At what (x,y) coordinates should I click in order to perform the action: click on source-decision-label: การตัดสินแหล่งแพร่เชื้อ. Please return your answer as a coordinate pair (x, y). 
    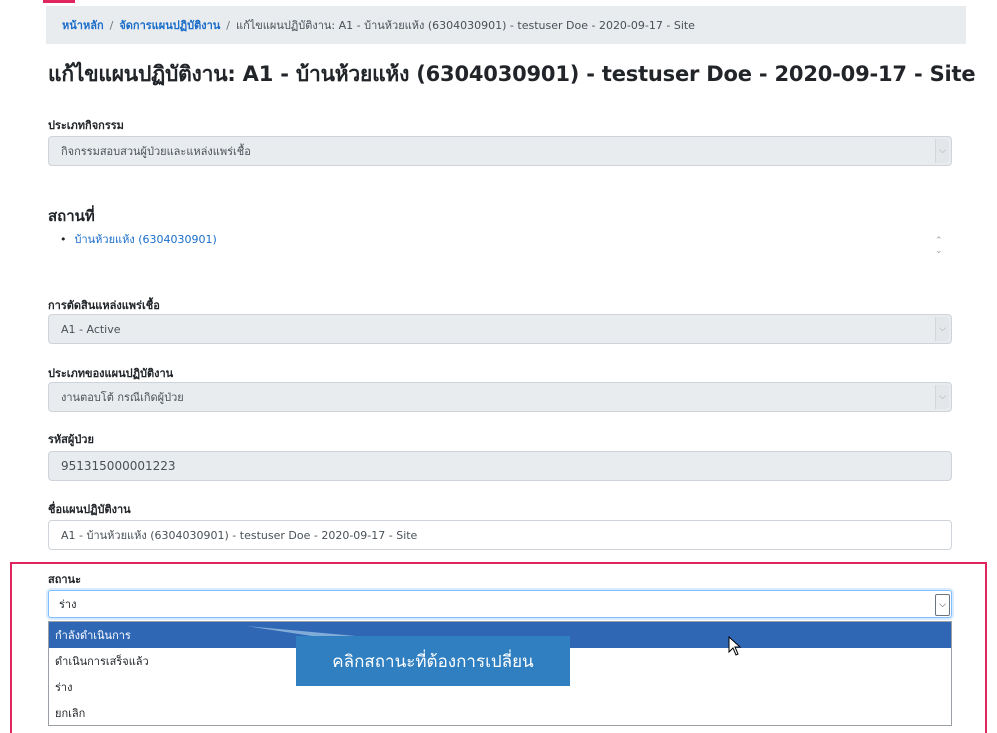
    Looking at the image, I should click on (104, 305).